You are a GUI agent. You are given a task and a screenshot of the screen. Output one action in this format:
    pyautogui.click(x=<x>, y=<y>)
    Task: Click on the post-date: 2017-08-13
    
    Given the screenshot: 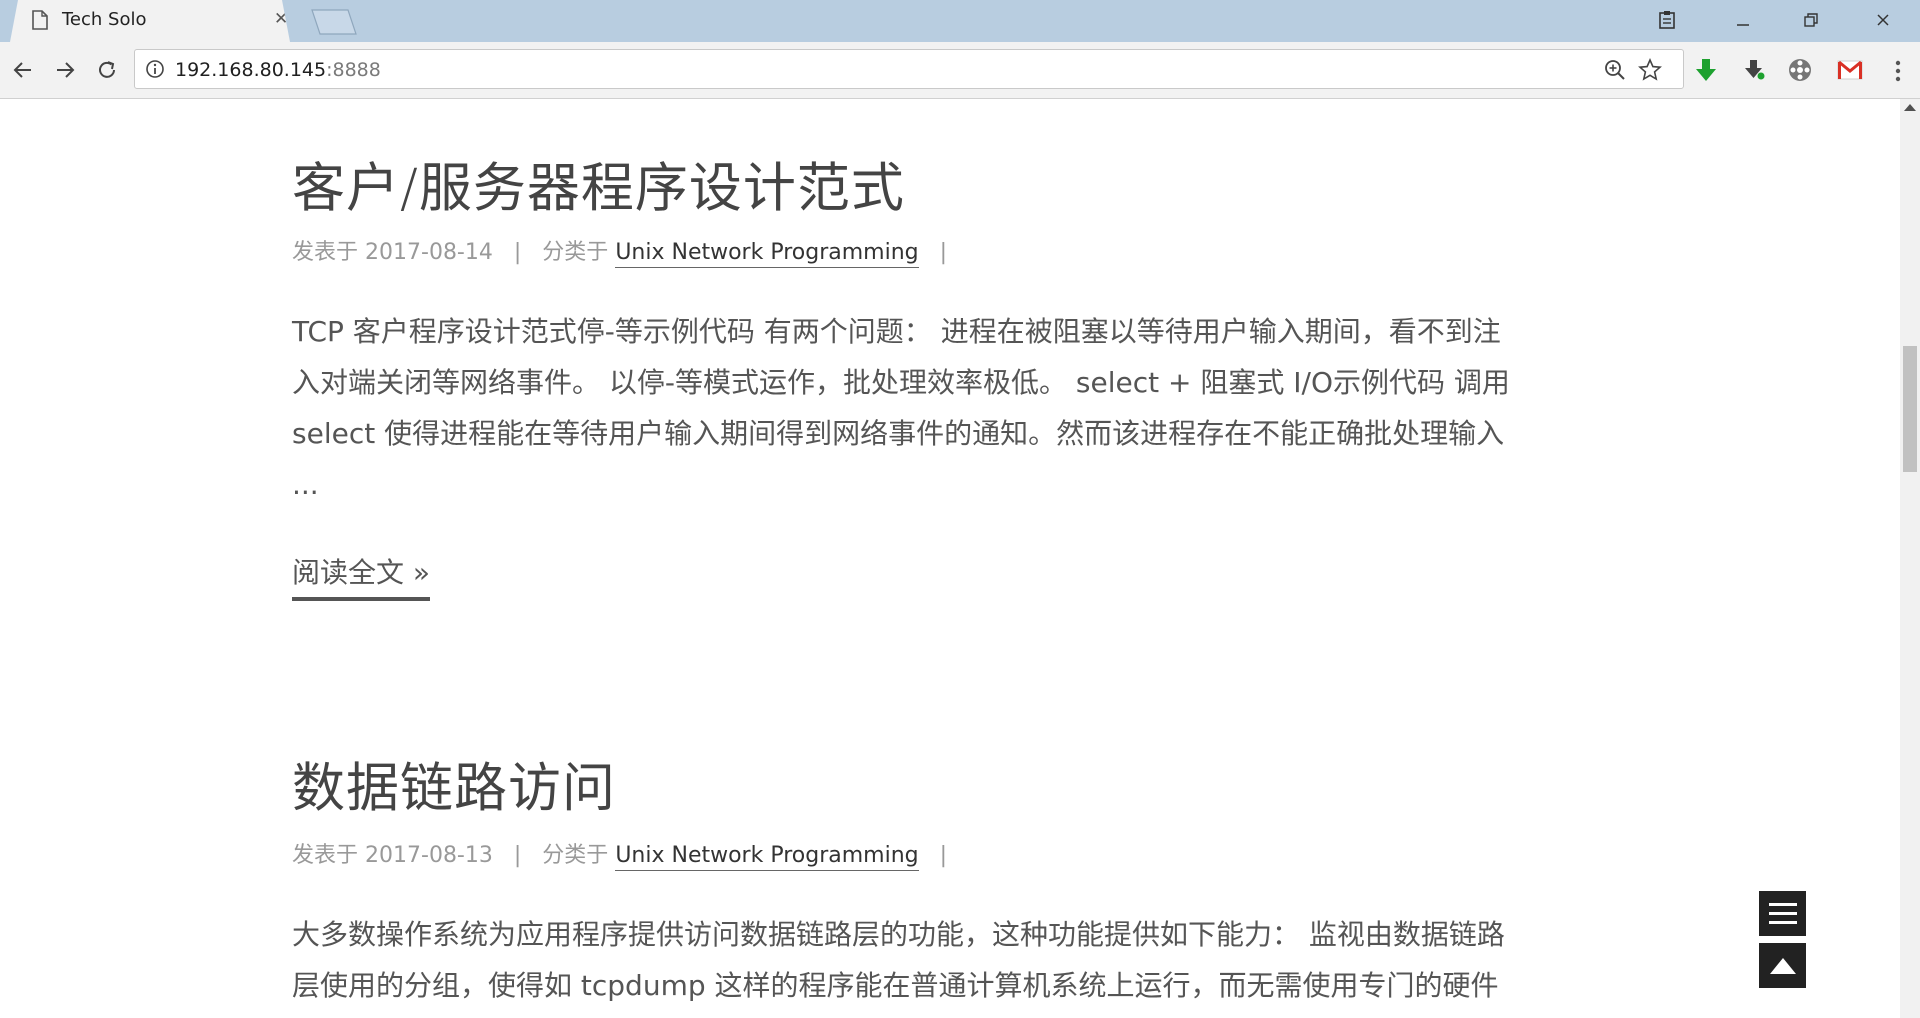 What is the action you would take?
    pyautogui.click(x=429, y=855)
    